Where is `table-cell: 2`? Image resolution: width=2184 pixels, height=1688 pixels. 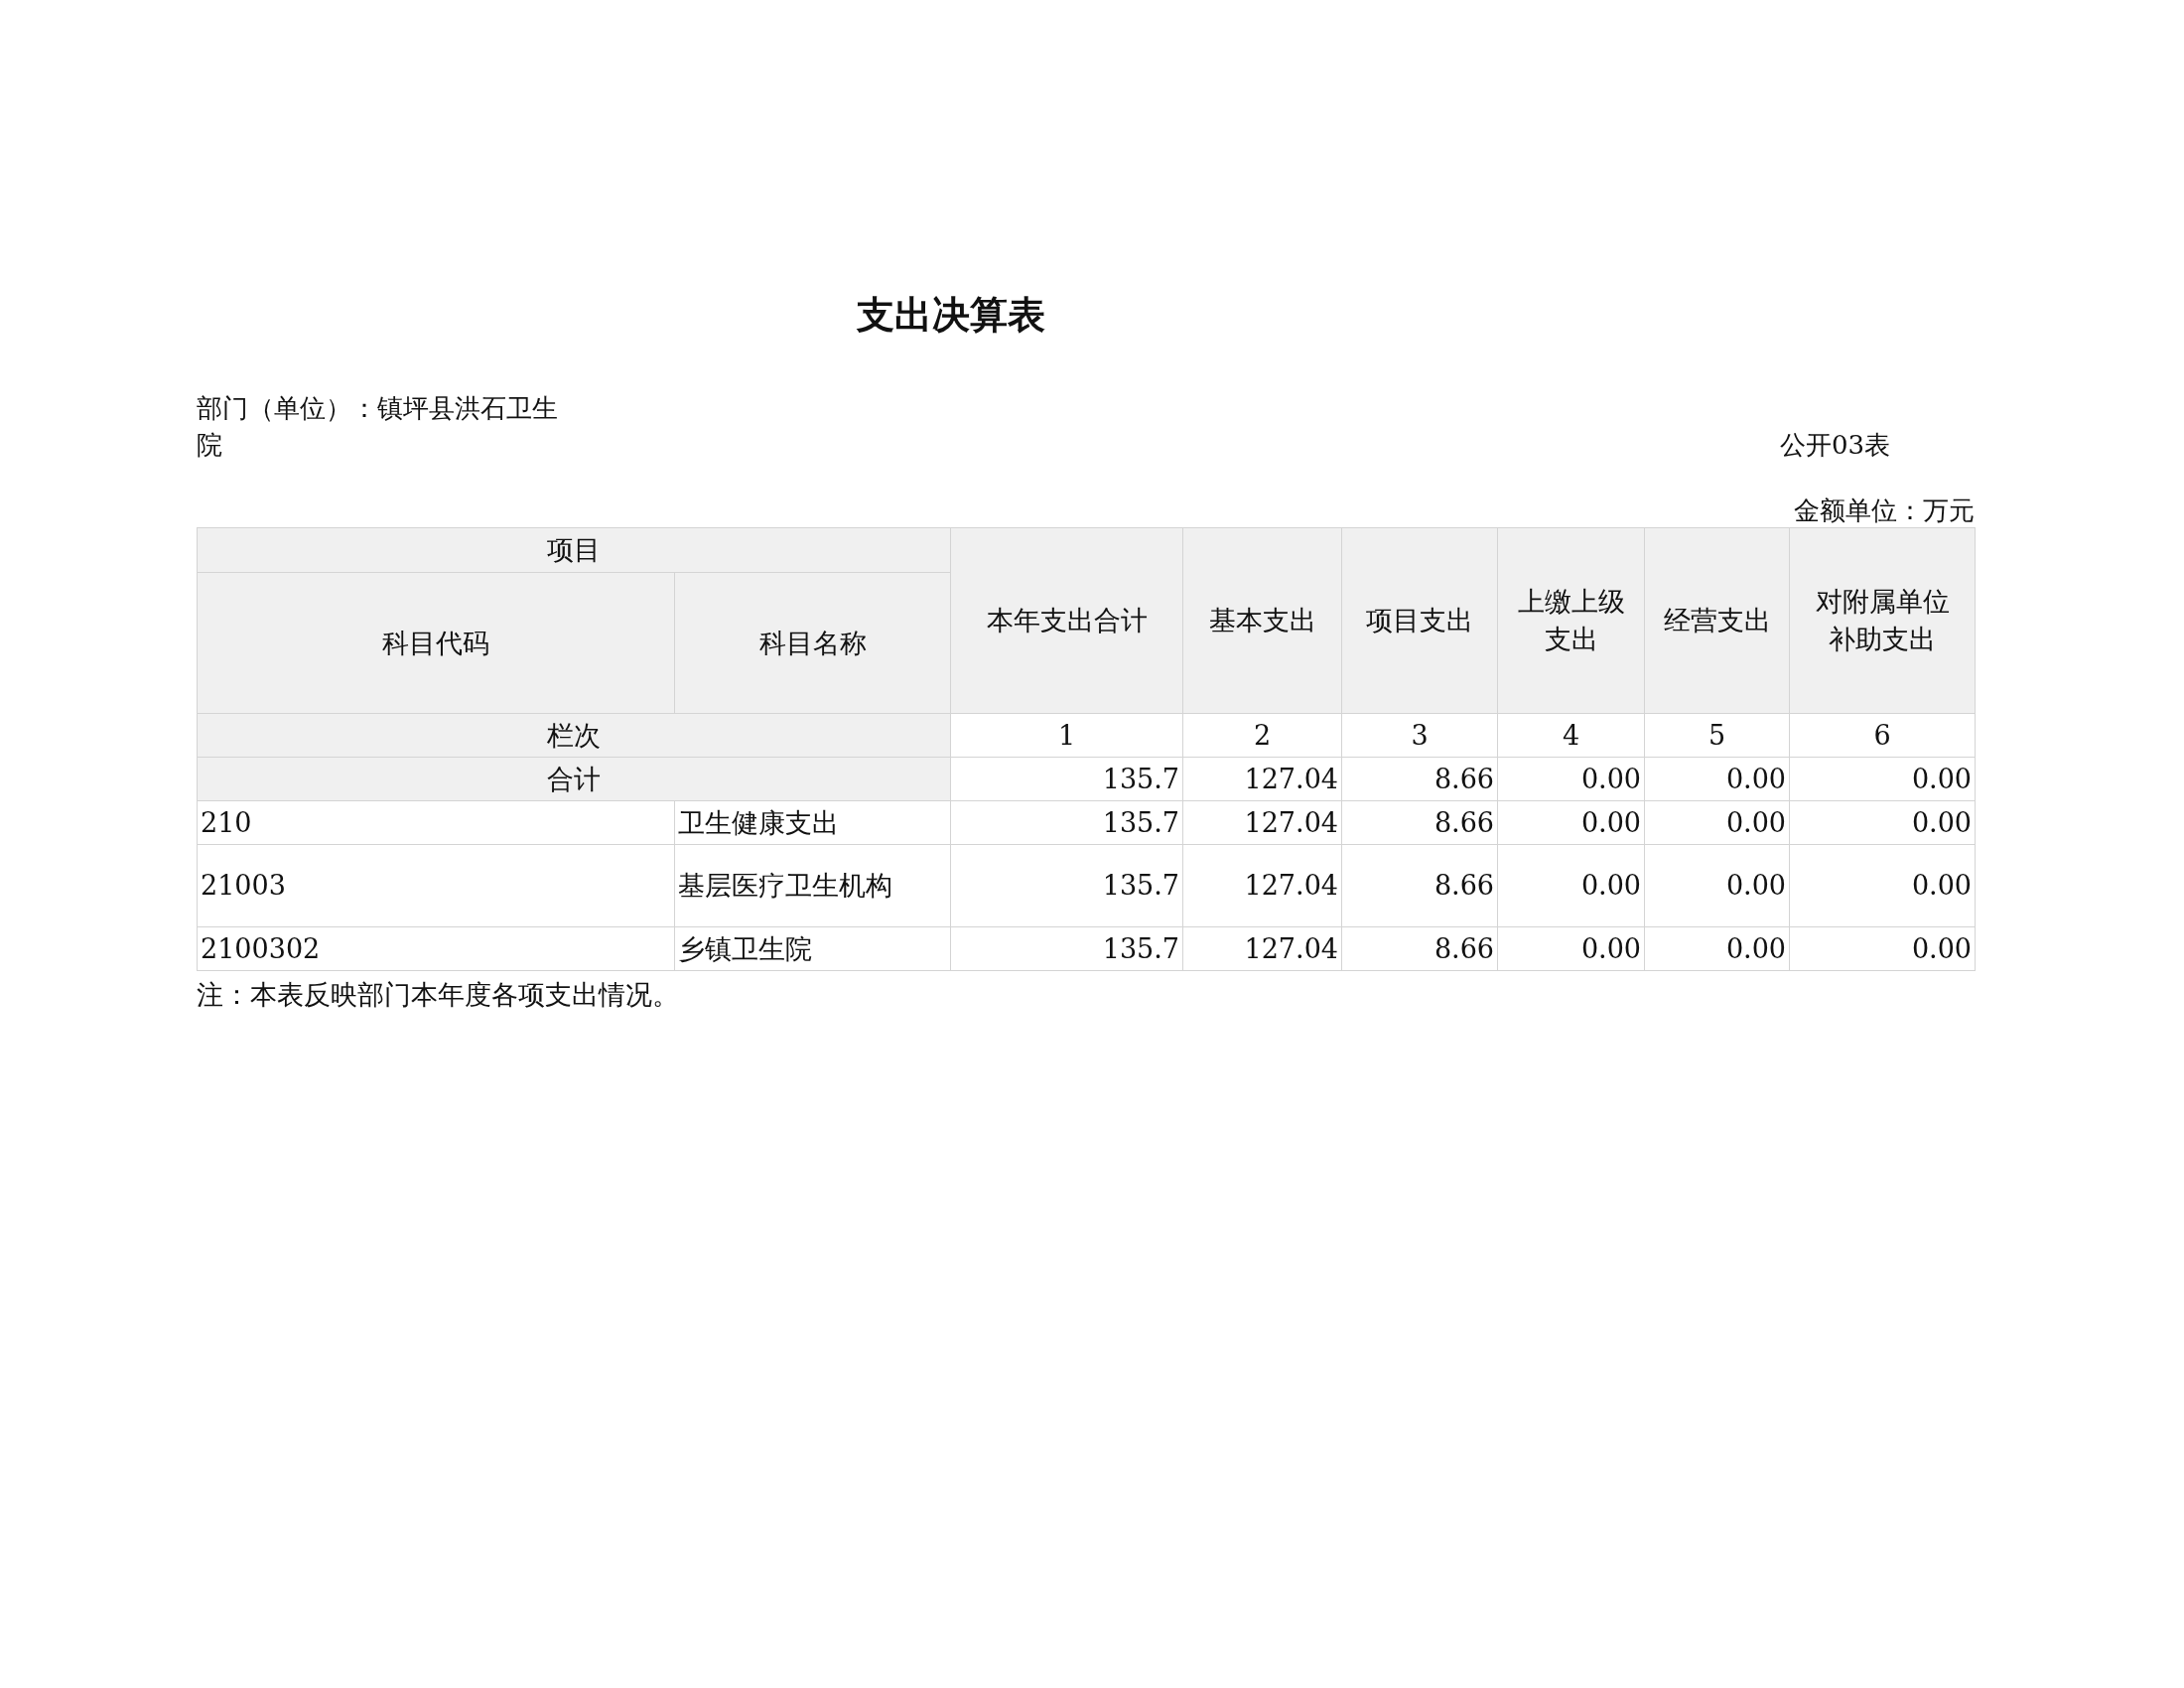 table-cell: 2 is located at coordinates (1262, 735).